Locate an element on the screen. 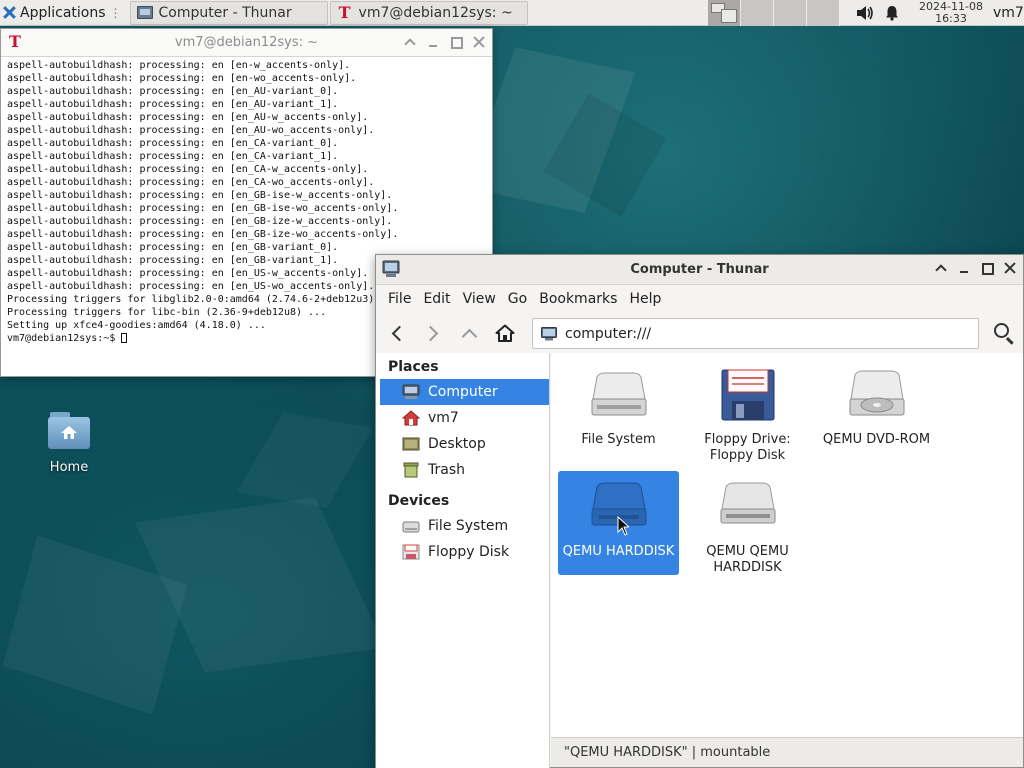 The width and height of the screenshot is (1024, 768). file-item-label: QEMU DVD-ROM is located at coordinates (876, 439).